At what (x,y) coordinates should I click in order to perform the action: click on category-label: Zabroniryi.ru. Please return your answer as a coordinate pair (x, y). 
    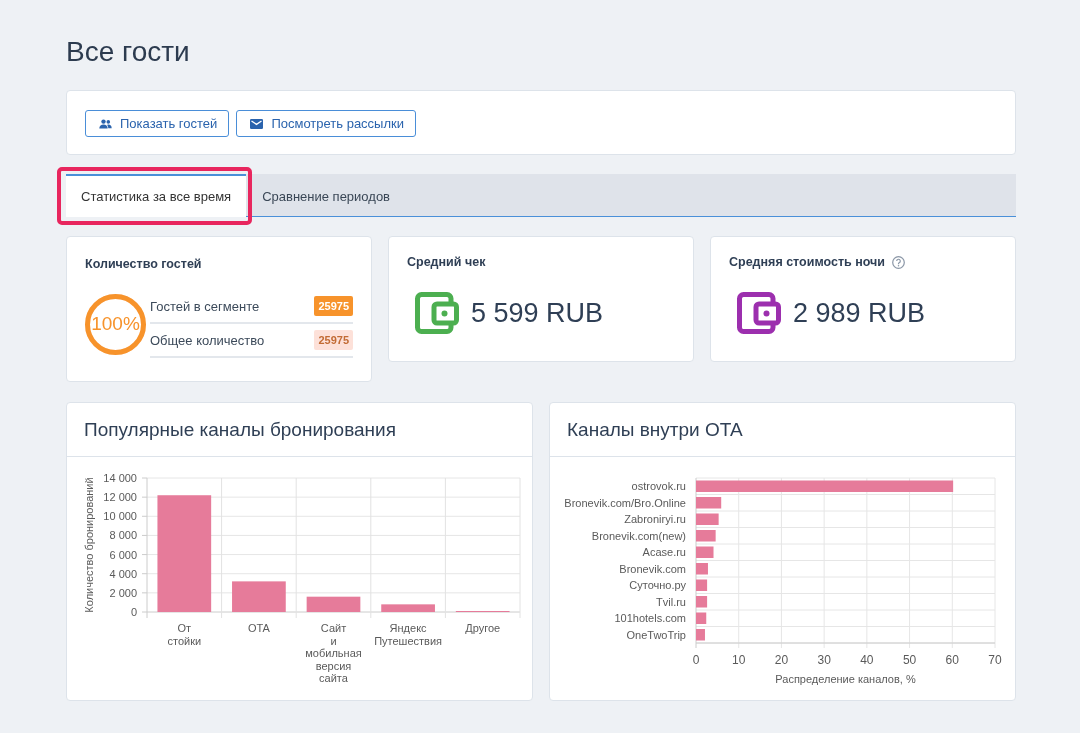
    Looking at the image, I should click on (655, 519).